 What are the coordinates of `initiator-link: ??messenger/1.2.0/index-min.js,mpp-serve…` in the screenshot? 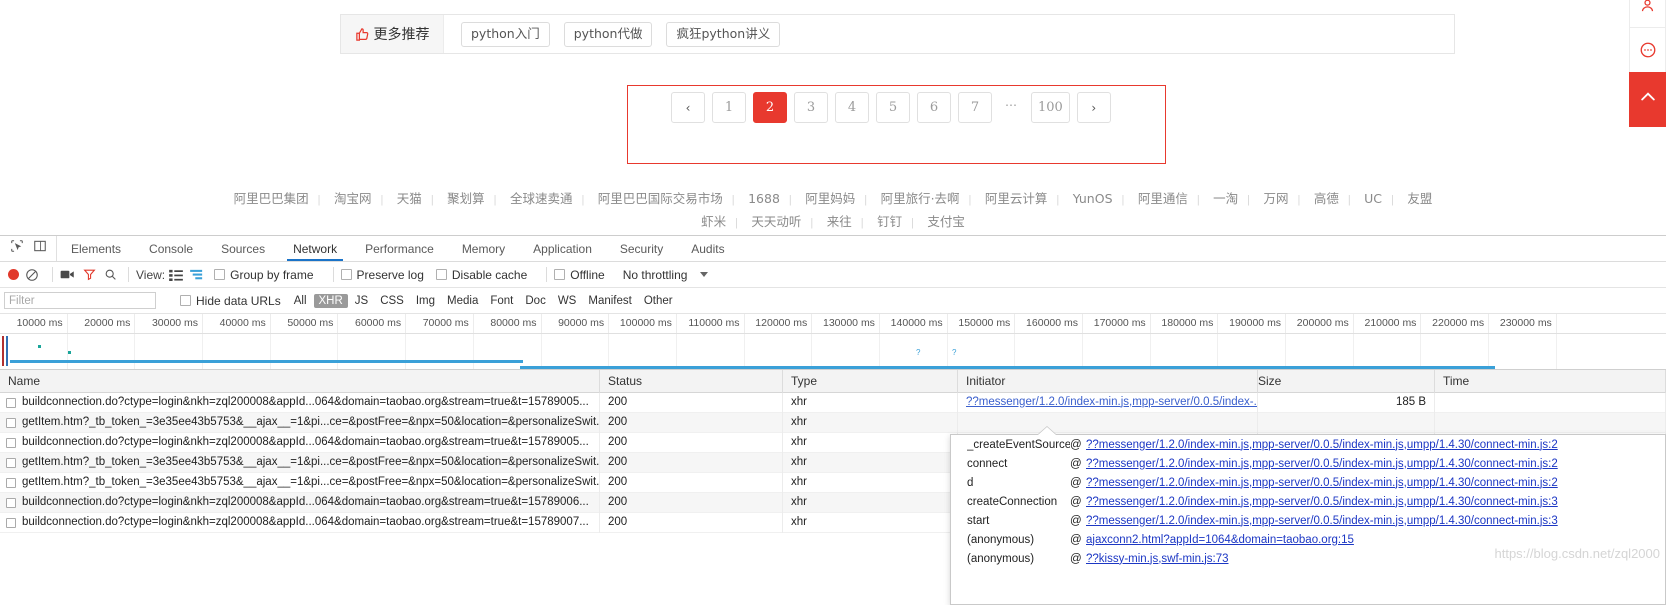 It's located at (1111, 402).